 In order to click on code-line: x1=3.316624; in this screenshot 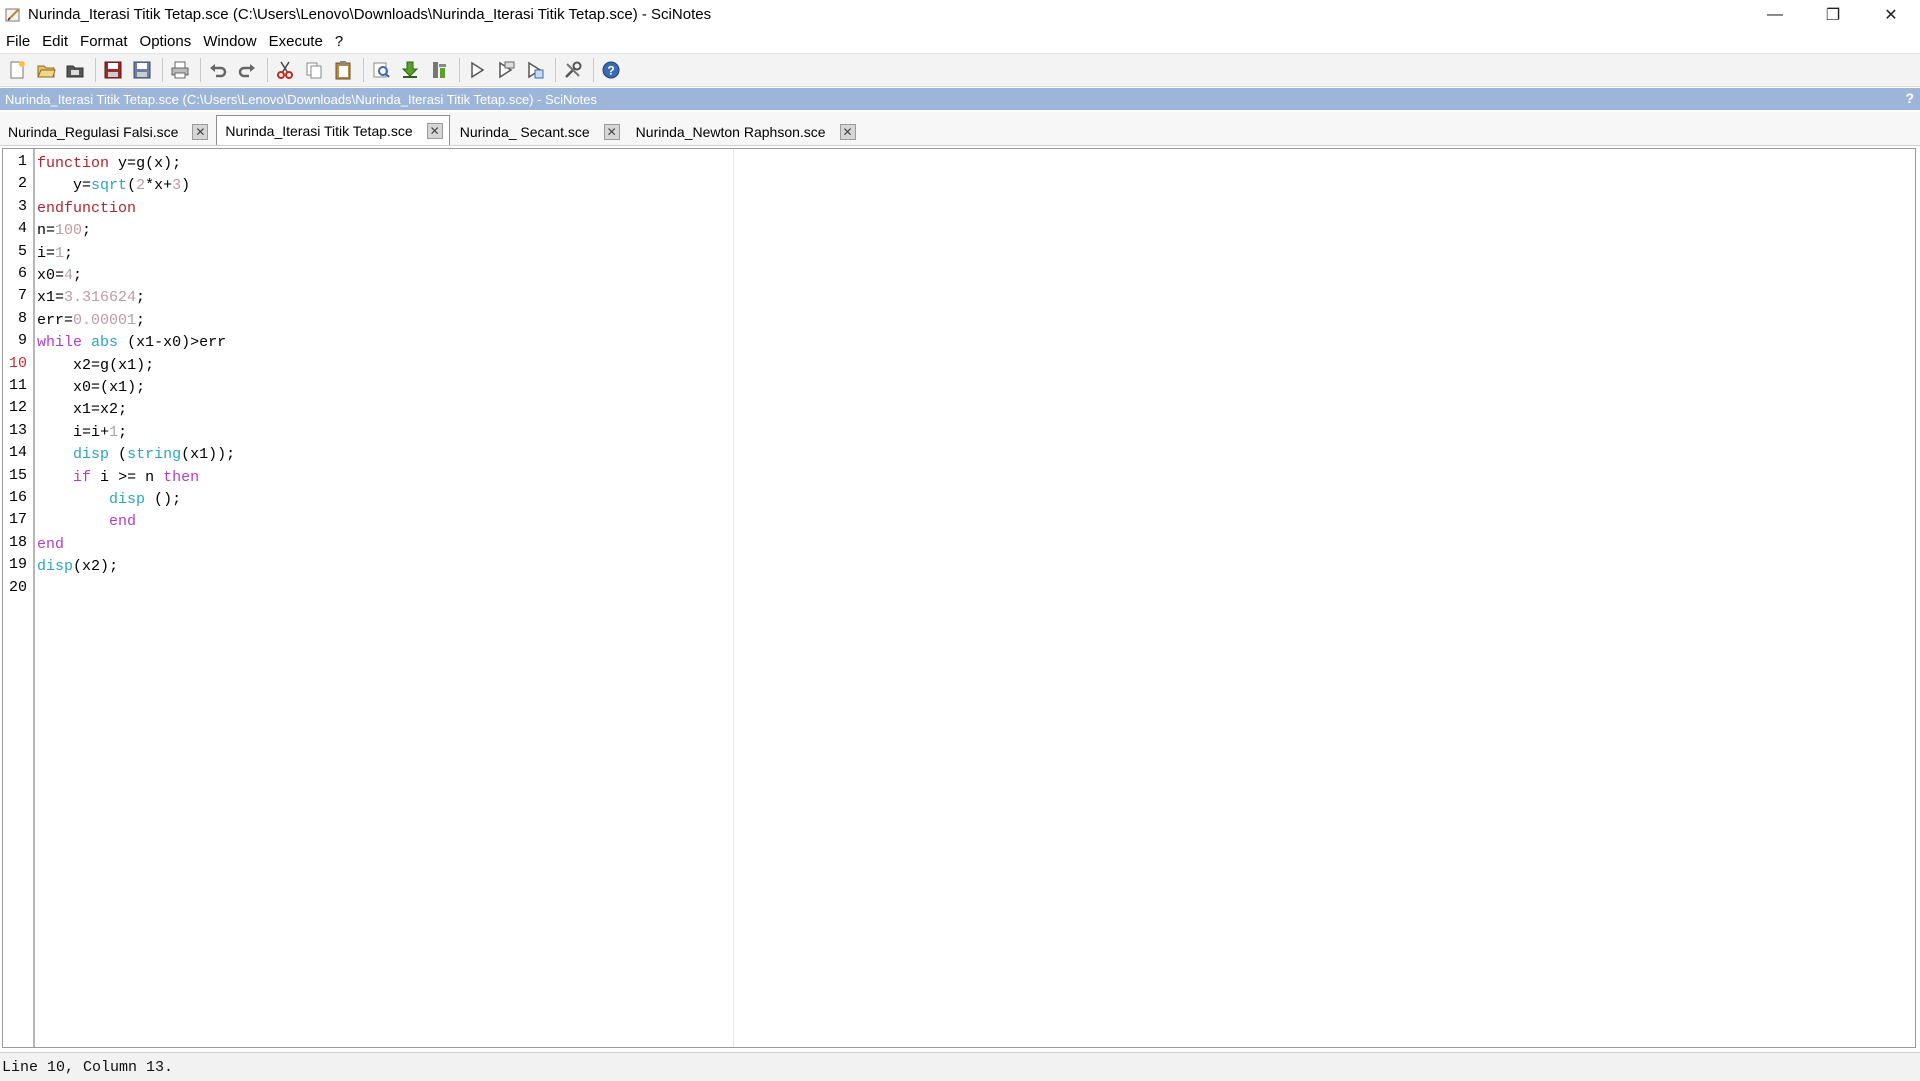, I will do `click(91, 298)`.